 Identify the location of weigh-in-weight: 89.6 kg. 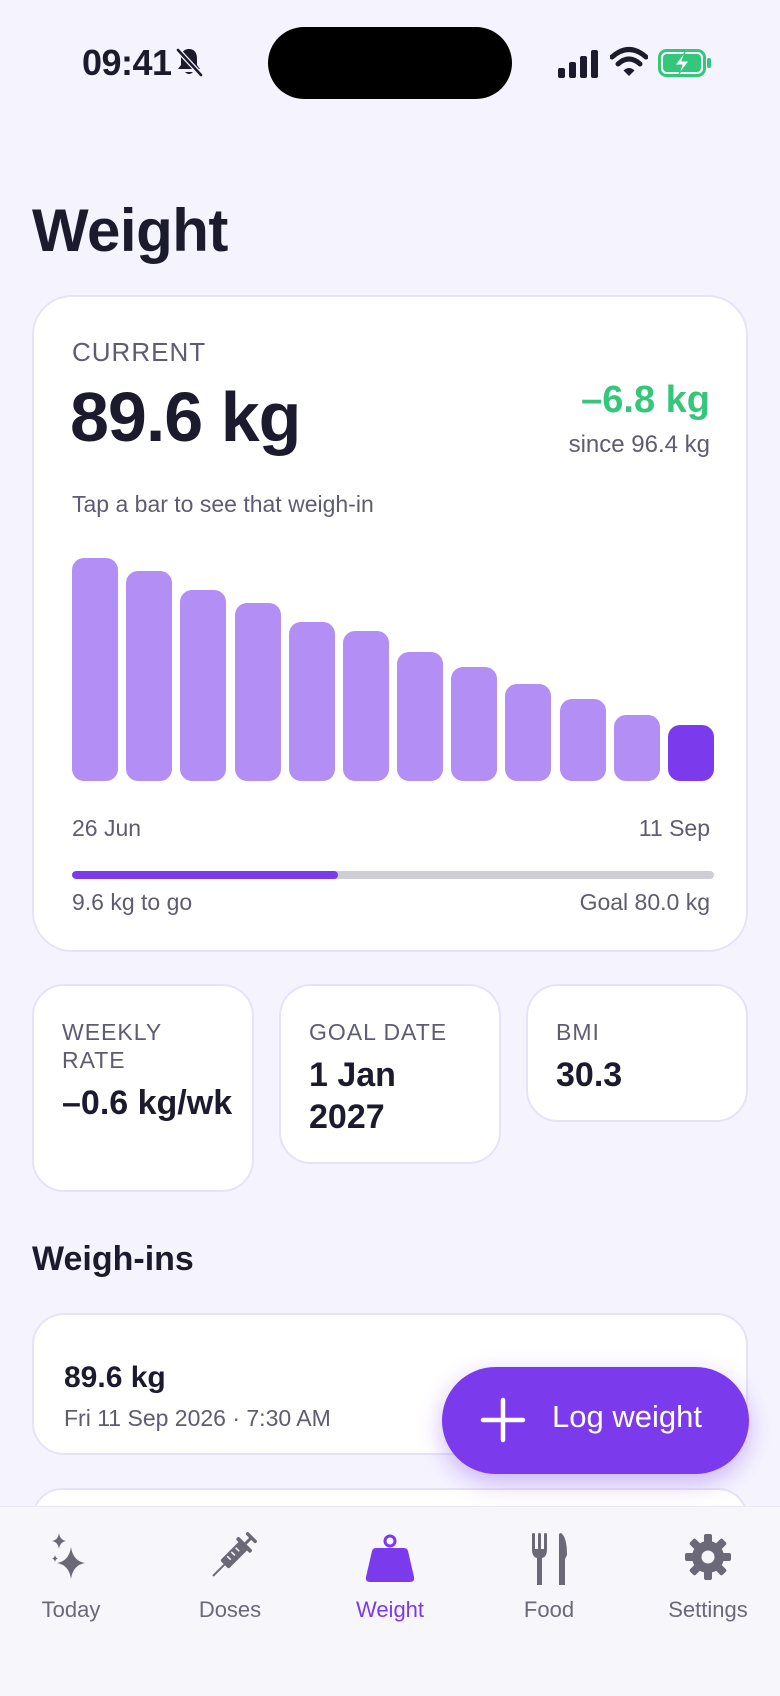
(115, 1377).